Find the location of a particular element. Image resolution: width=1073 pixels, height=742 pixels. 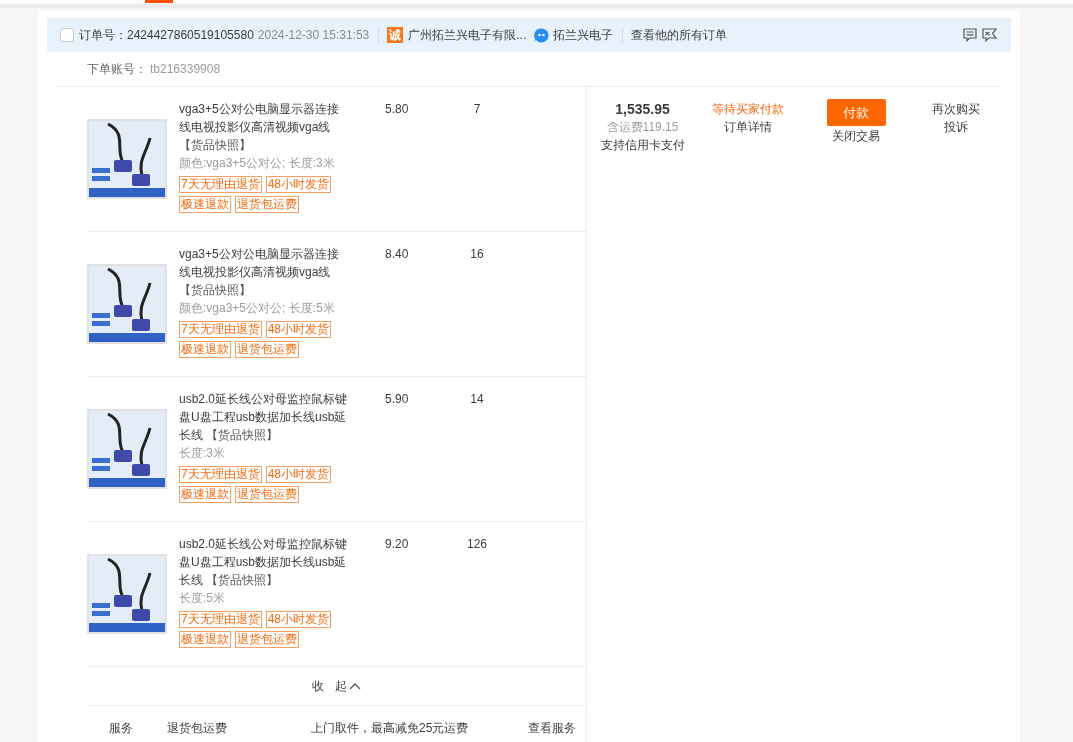

account-name: tb216339908 is located at coordinates (185, 69).